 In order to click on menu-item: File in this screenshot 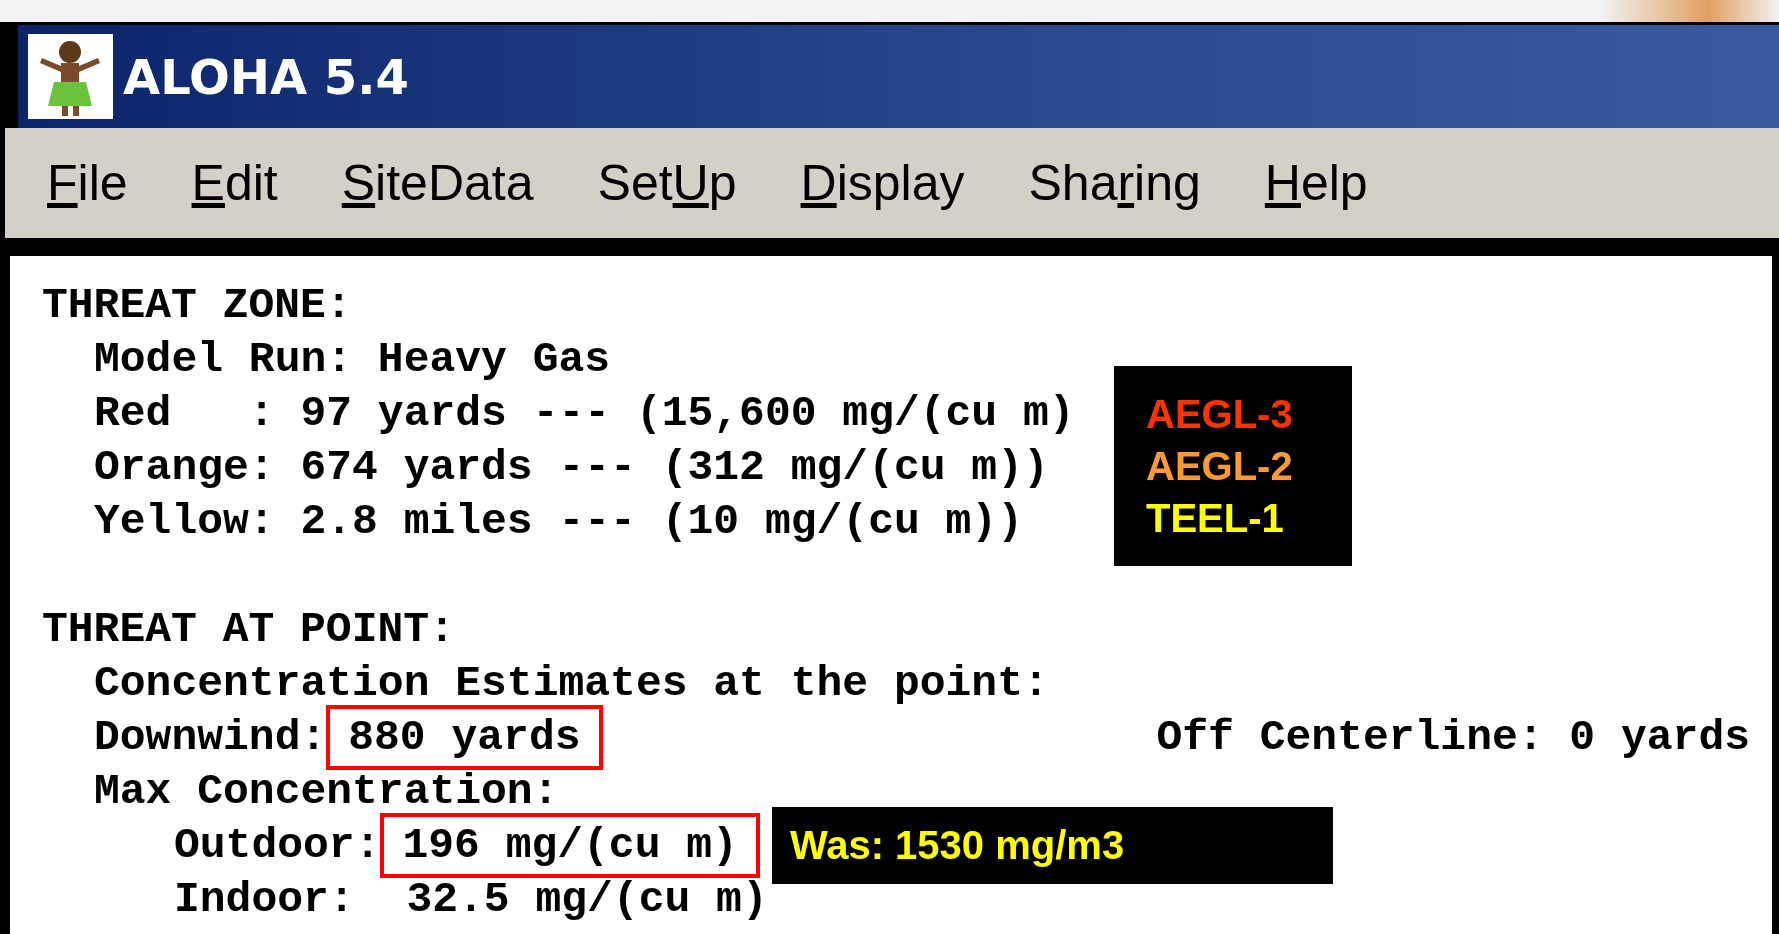, I will do `click(87, 183)`.